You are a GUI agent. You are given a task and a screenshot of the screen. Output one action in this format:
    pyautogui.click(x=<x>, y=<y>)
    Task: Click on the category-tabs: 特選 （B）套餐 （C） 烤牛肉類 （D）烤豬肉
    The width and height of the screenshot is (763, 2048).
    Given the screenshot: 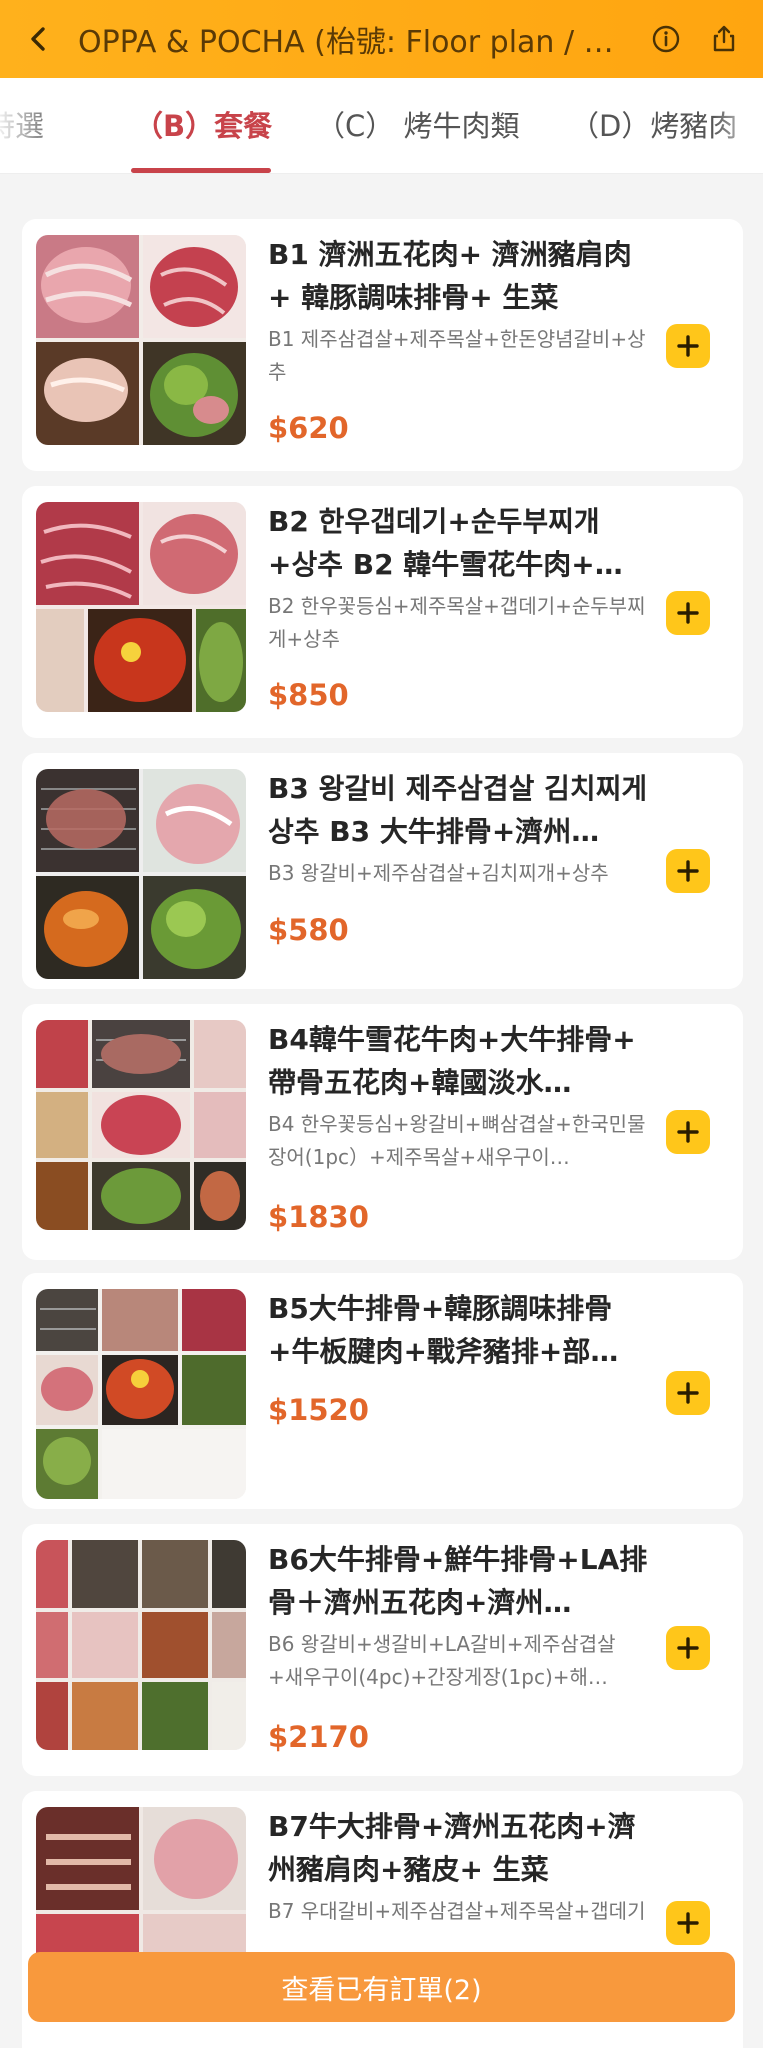 What is the action you would take?
    pyautogui.click(x=381, y=126)
    